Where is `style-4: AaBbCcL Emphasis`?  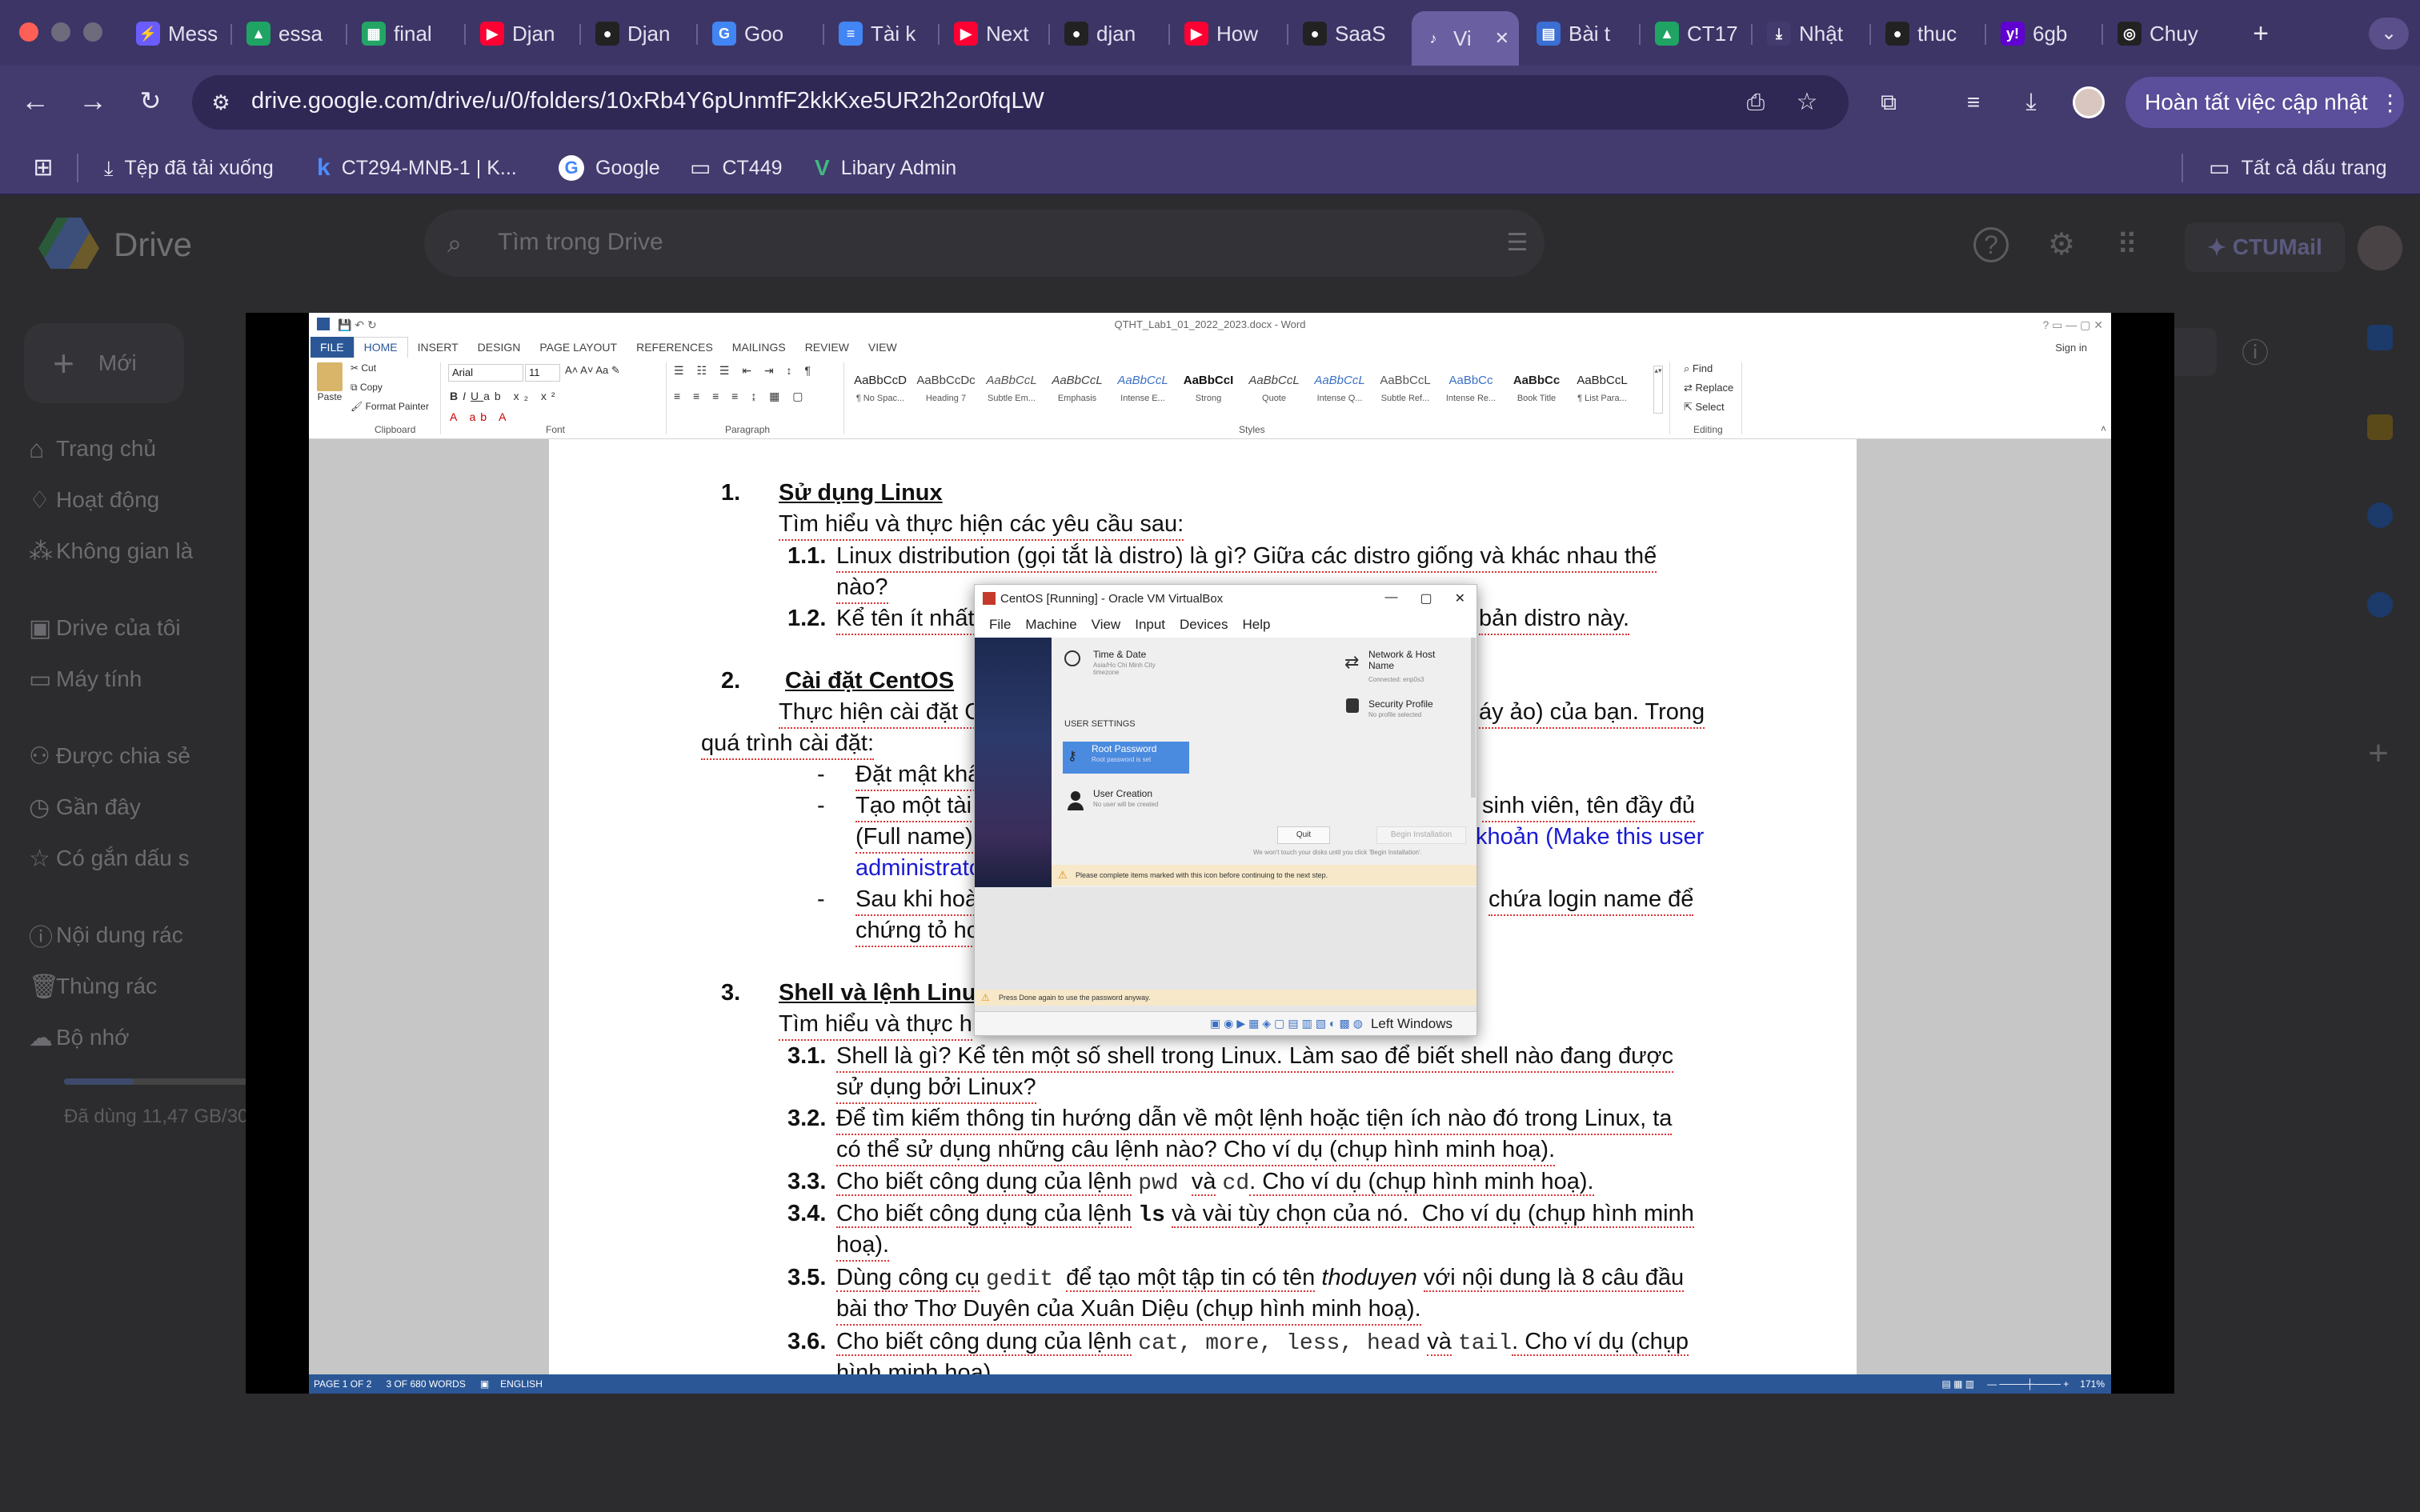
style-4: AaBbCcL Emphasis is located at coordinates (1077, 389).